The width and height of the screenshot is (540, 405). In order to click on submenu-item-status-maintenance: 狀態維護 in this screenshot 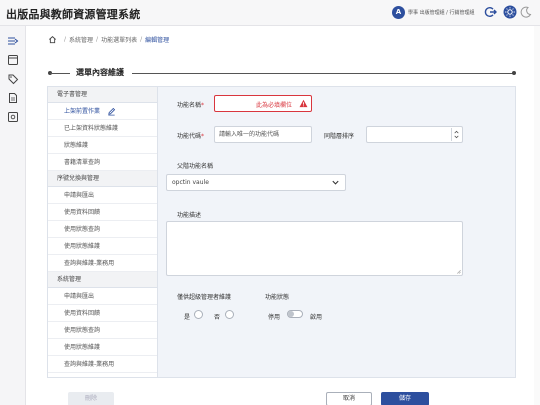, I will do `click(102, 145)`.